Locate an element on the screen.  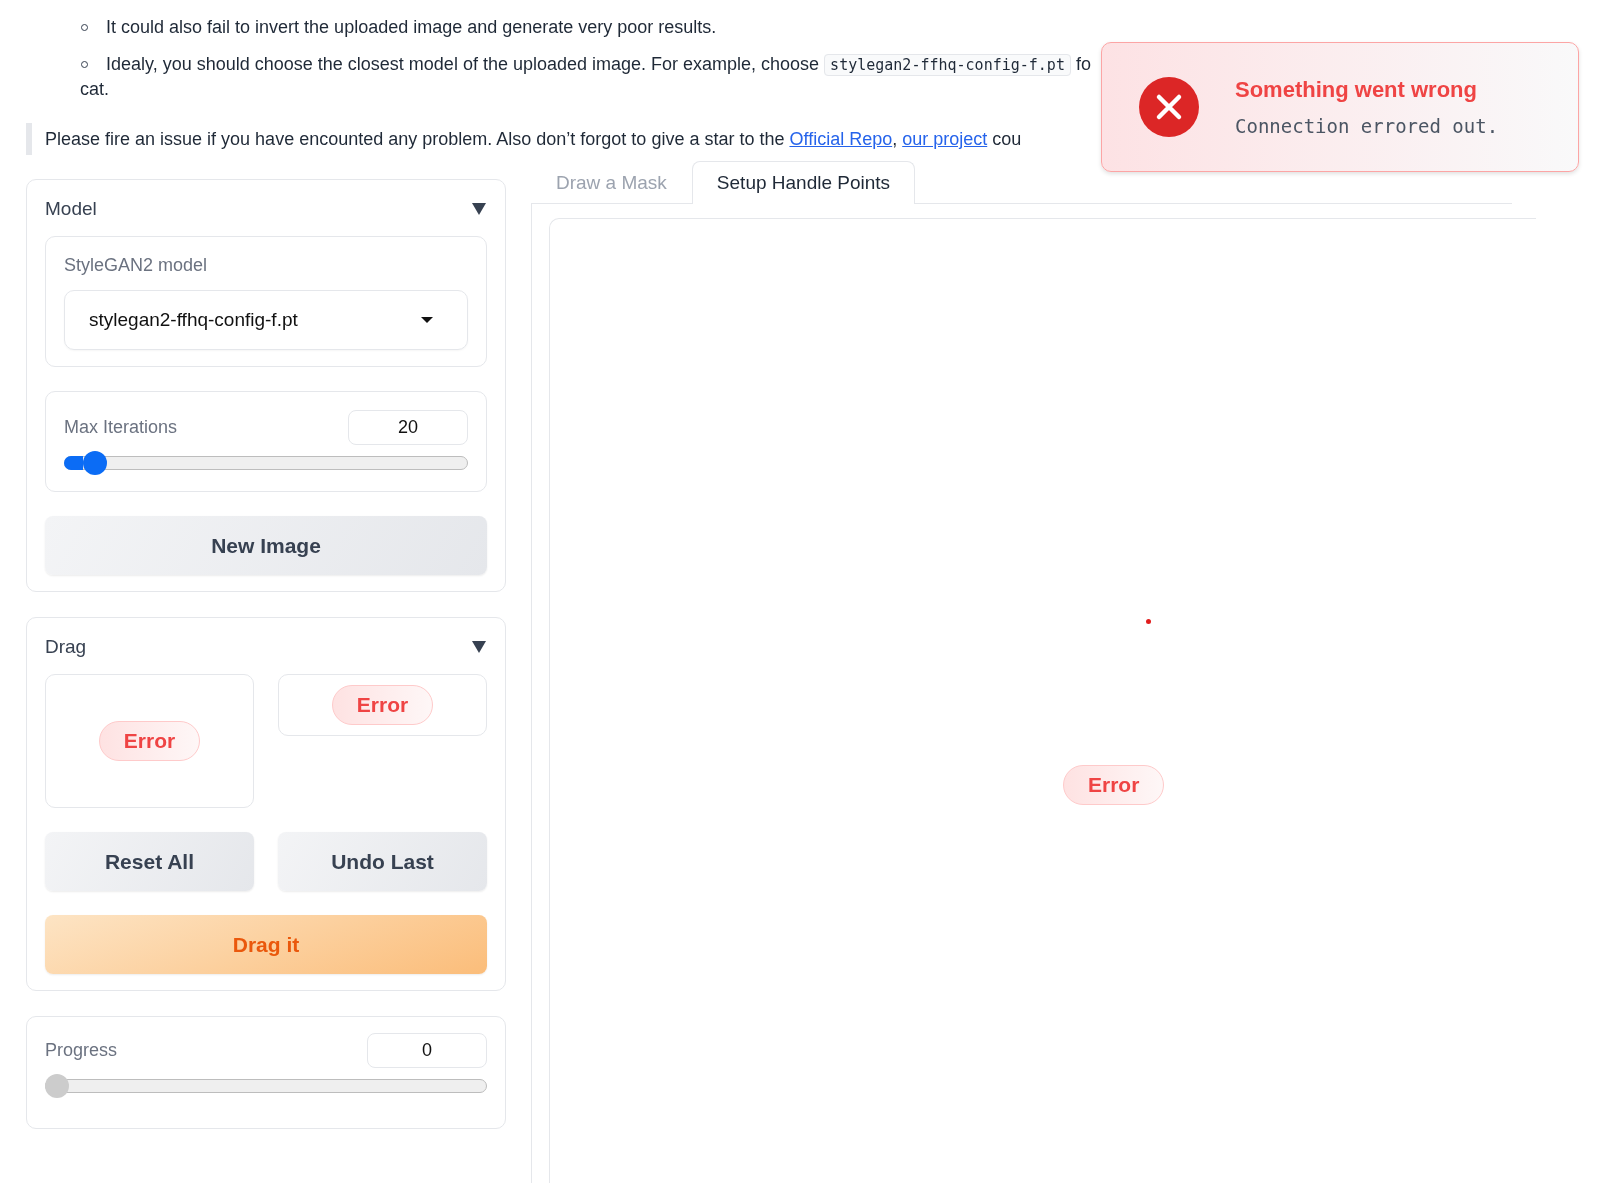
toast-title: Something went wrong is located at coordinates (1356, 90).